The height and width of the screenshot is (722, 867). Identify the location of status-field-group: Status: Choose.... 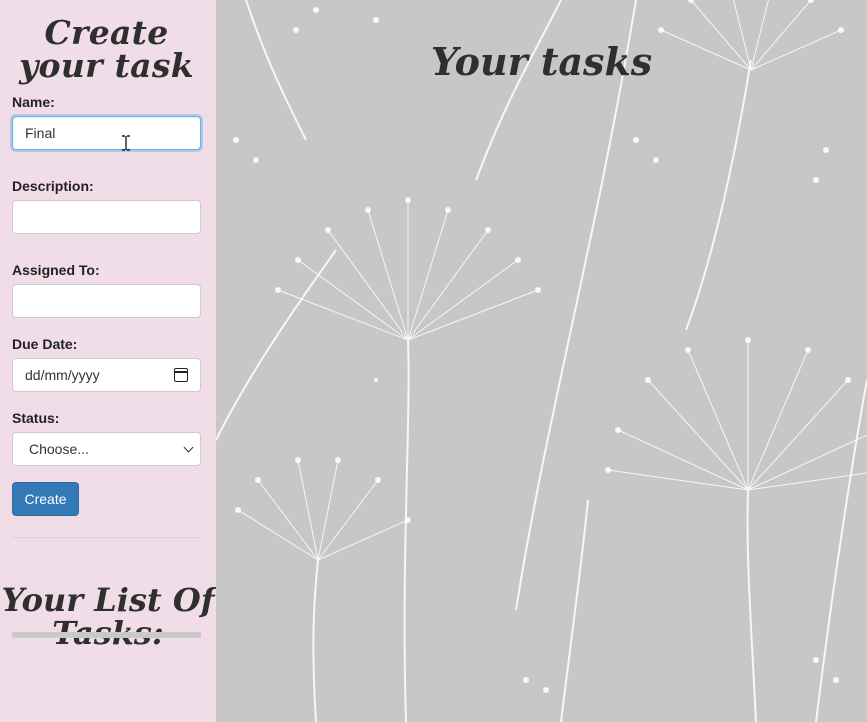
(106, 438).